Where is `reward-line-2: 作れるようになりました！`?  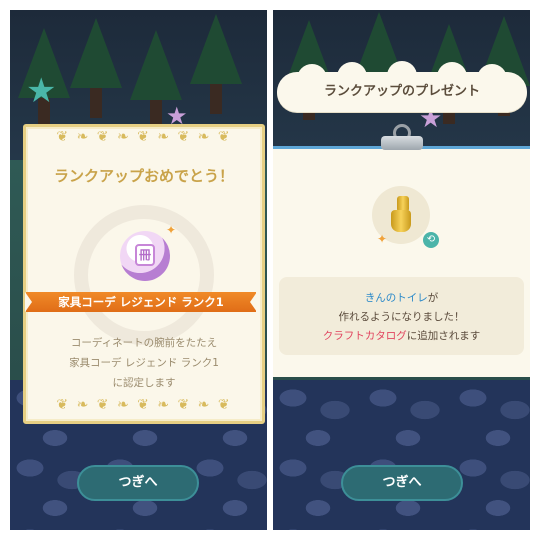 reward-line-2: 作れるようになりました！ is located at coordinates (401, 317).